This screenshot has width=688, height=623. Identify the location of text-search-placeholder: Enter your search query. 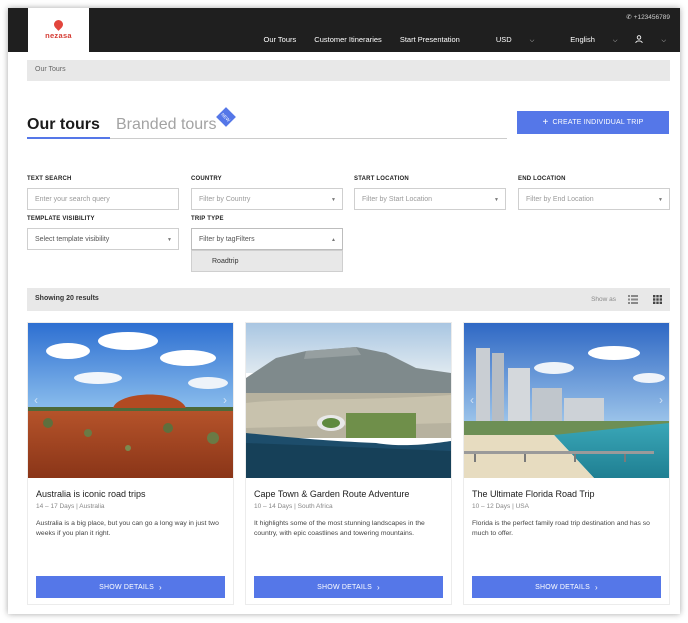
(72, 199).